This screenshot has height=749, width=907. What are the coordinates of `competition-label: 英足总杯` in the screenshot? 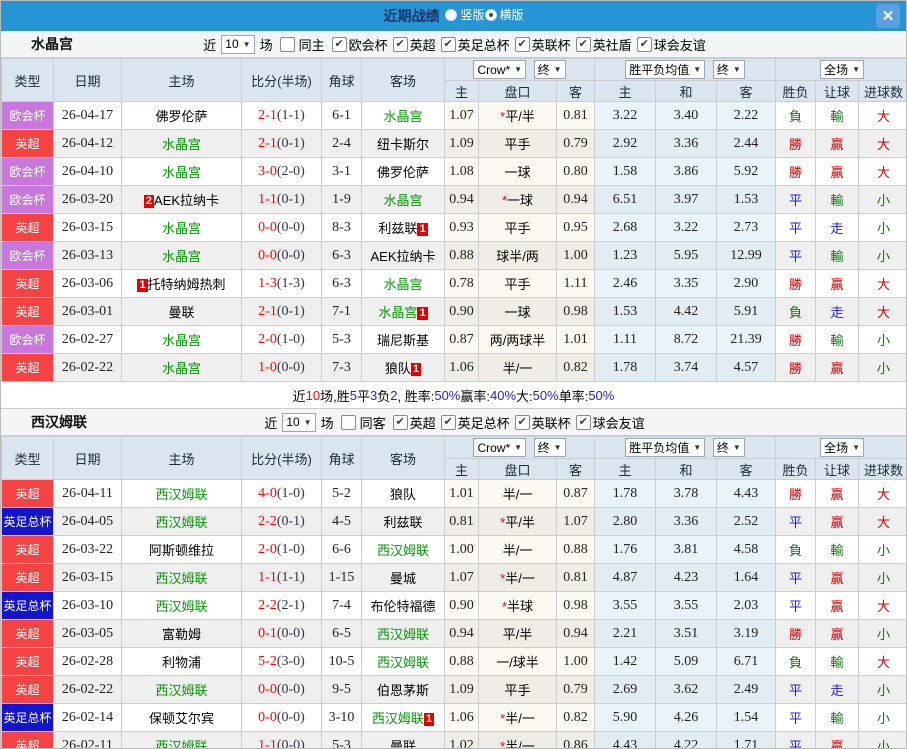 It's located at (483, 45).